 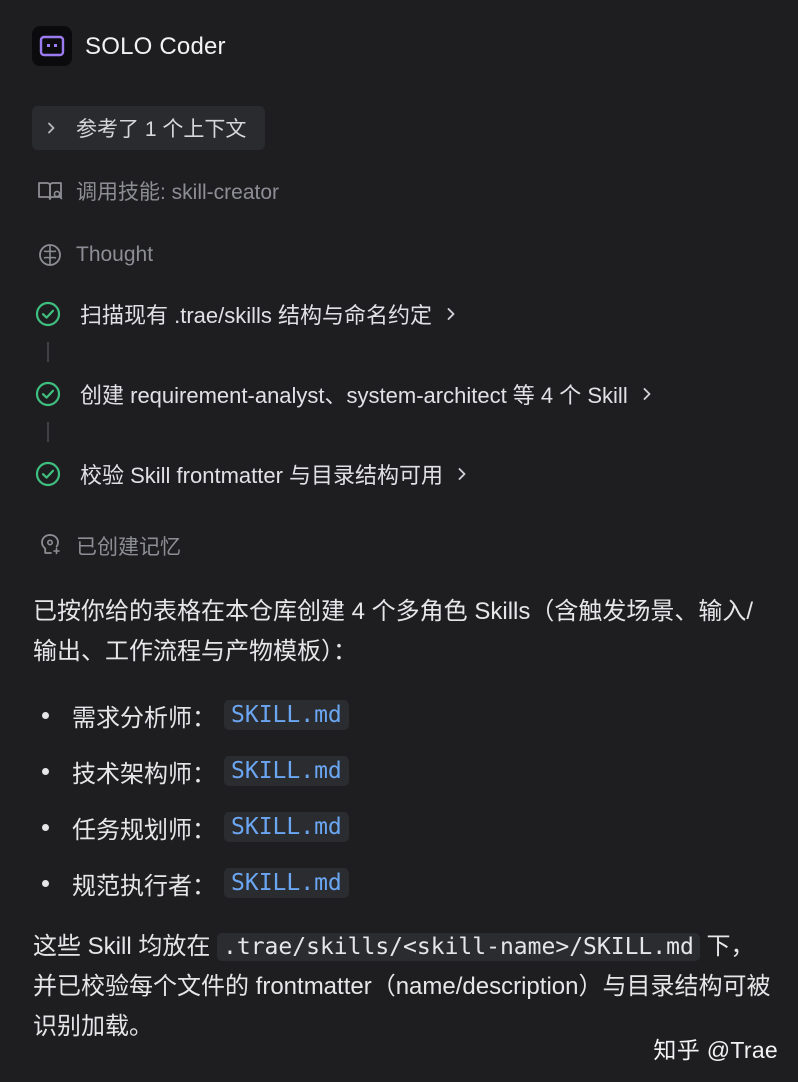 I want to click on memory-label: 已创建记忆, so click(x=128, y=547).